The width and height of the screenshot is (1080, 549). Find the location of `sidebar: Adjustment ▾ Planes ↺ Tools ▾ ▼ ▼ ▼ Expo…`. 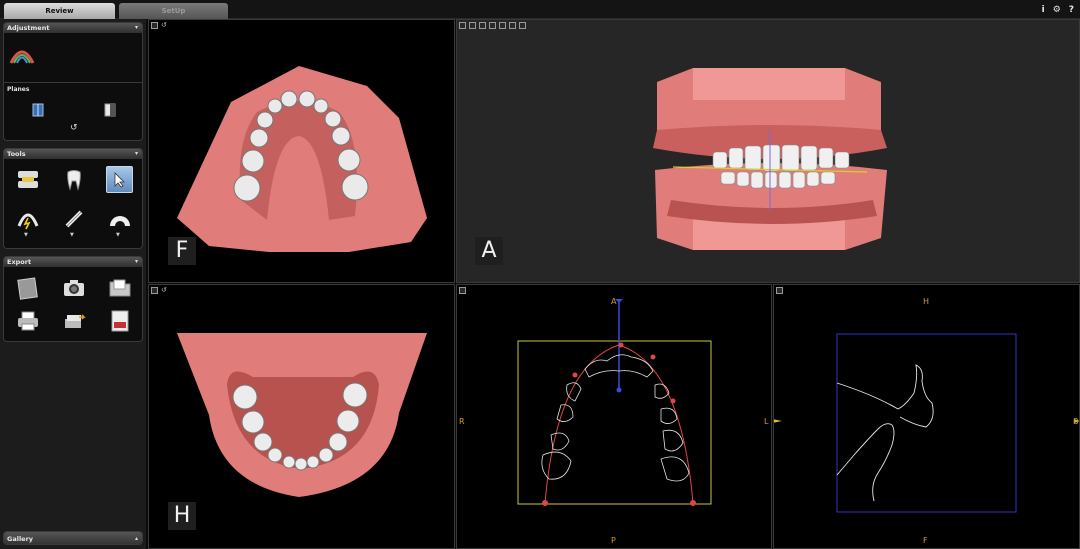

sidebar: Adjustment ▾ Planes ↺ Tools ▾ ▼ ▼ ▼ Expo… is located at coordinates (73, 284).